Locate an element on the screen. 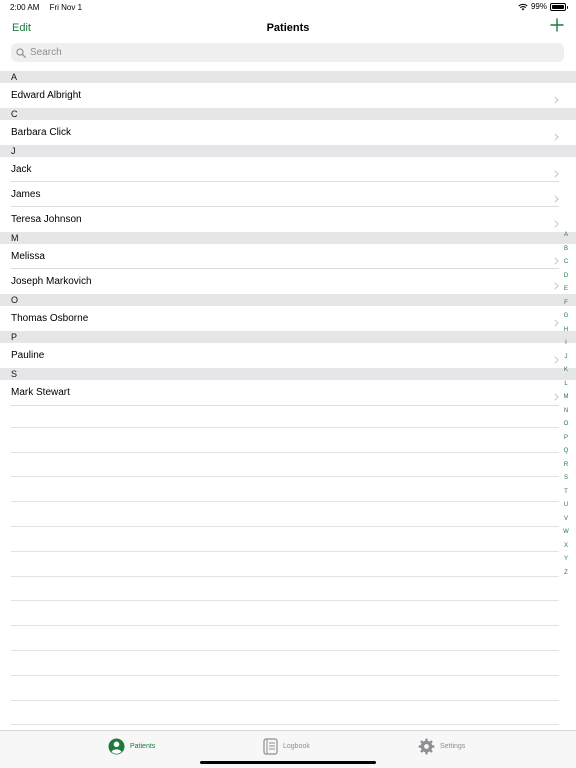 Image resolution: width=576 pixels, height=768 pixels. gear-icon is located at coordinates (426, 746).